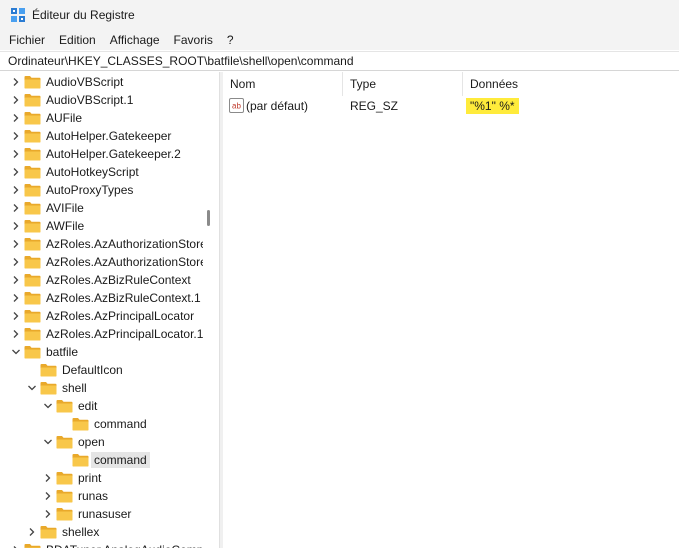 Image resolution: width=679 pixels, height=548 pixels. I want to click on tree-item: DefaultIcon, so click(101, 370).